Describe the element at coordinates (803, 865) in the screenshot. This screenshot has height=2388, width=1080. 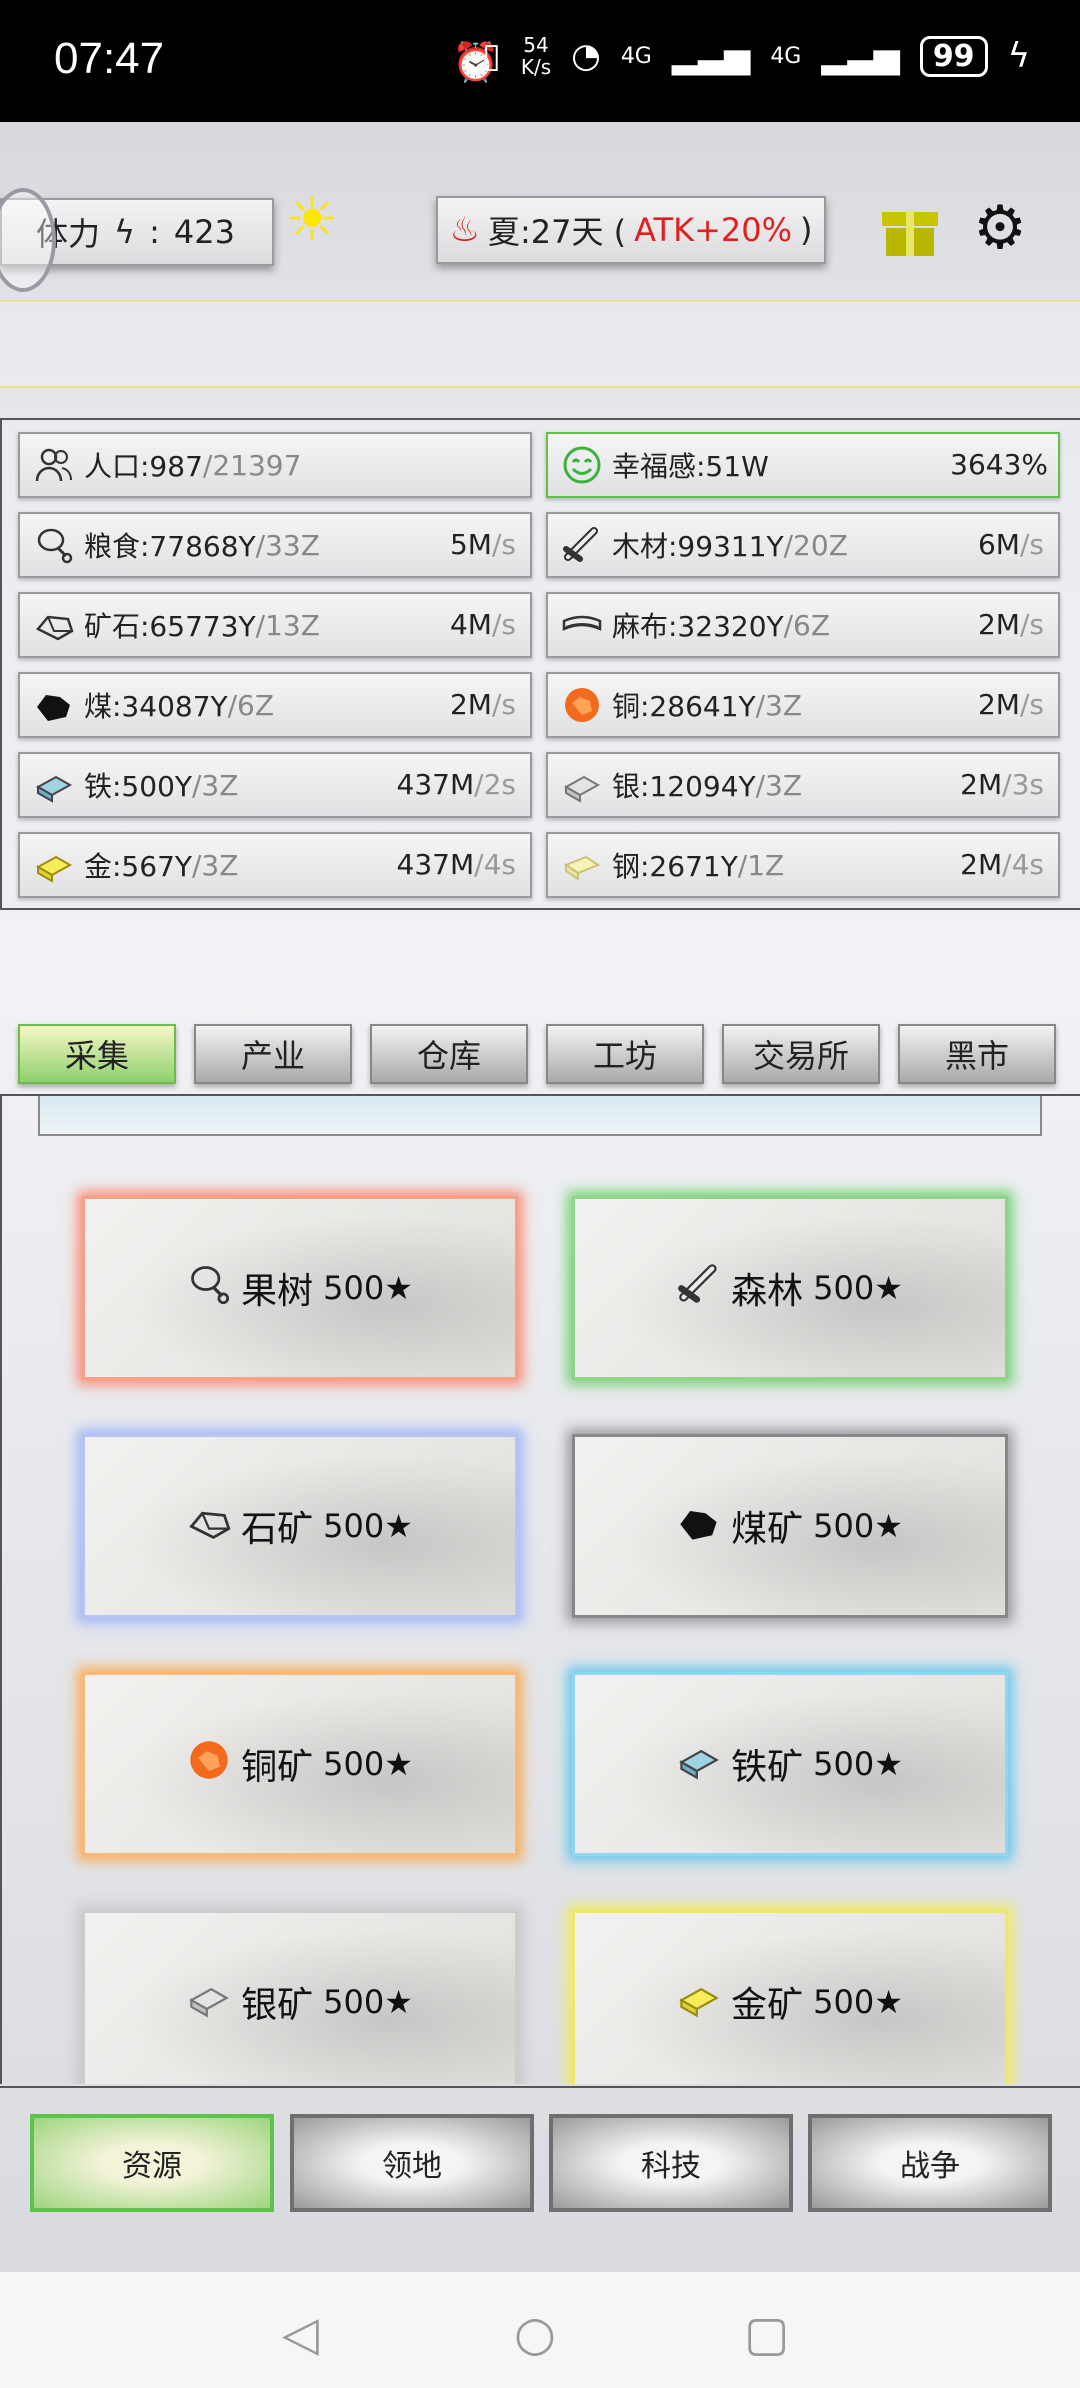
I see `resource-steel: 钢:2671Y/1Z 2M/4s` at that location.